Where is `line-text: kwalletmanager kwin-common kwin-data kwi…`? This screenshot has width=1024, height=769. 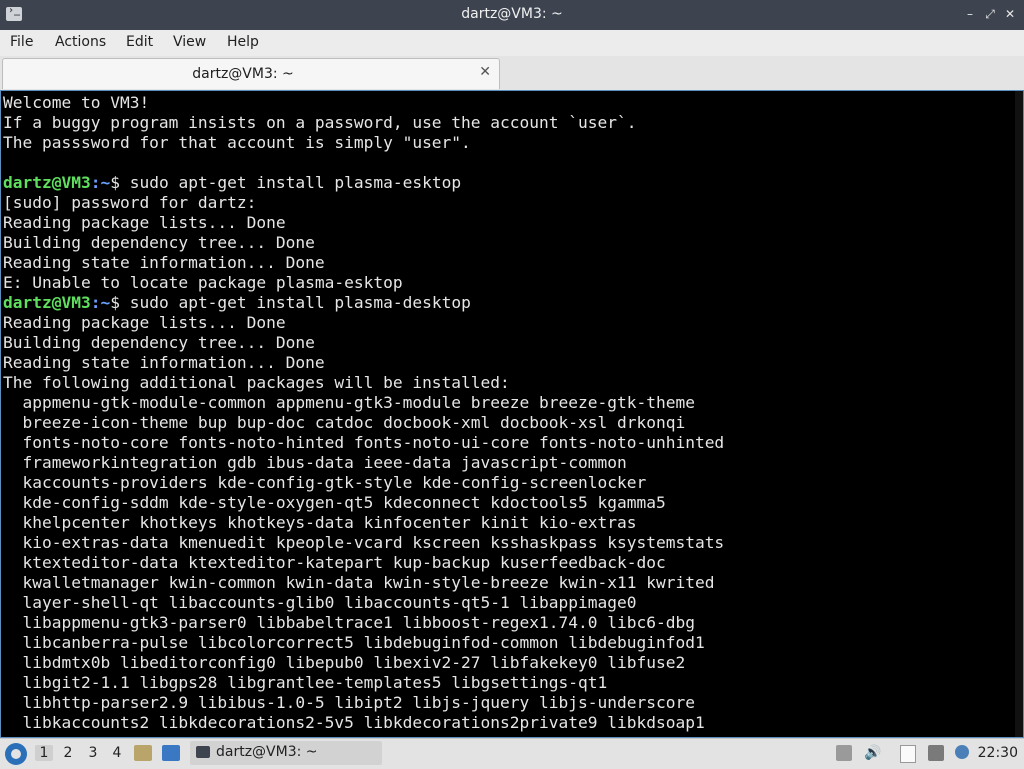
line-text: kwalletmanager kwin-common kwin-data kwi… is located at coordinates (359, 582).